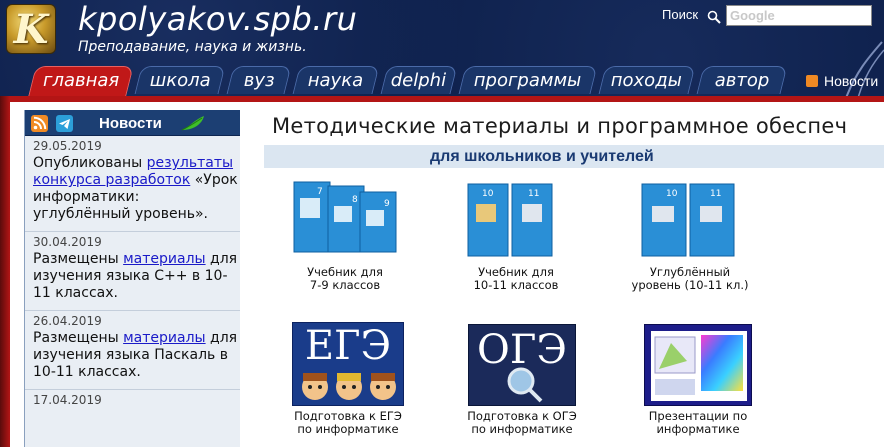 This screenshot has height=447, width=884. I want to click on ege-kids-image, so click(349, 386).